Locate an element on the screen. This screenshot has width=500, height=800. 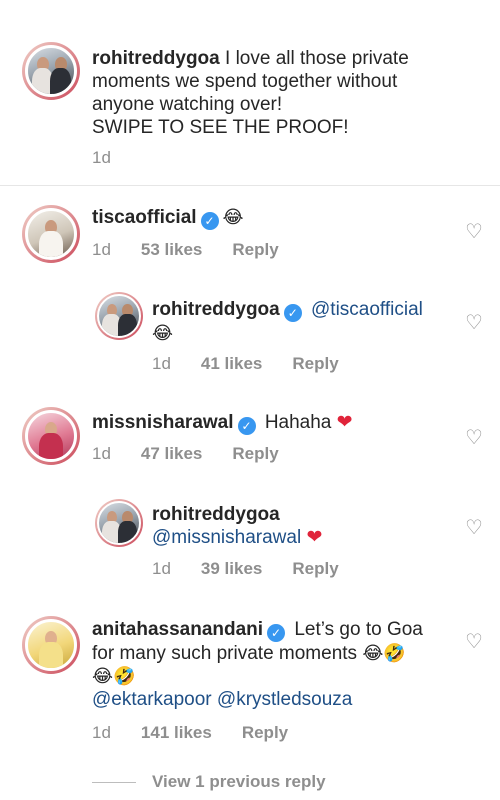
caption-line2: moments we spend together without is located at coordinates (245, 81).